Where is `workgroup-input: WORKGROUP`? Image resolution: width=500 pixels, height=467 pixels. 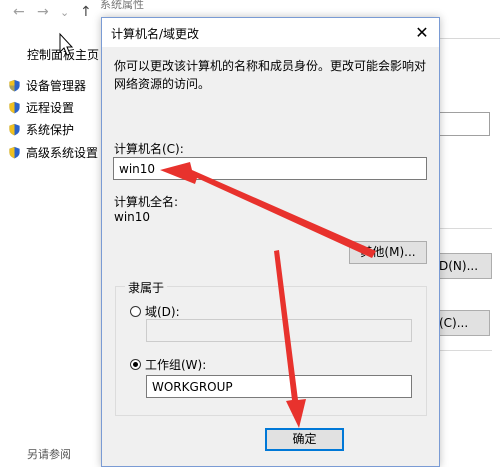 workgroup-input: WORKGROUP is located at coordinates (279, 386).